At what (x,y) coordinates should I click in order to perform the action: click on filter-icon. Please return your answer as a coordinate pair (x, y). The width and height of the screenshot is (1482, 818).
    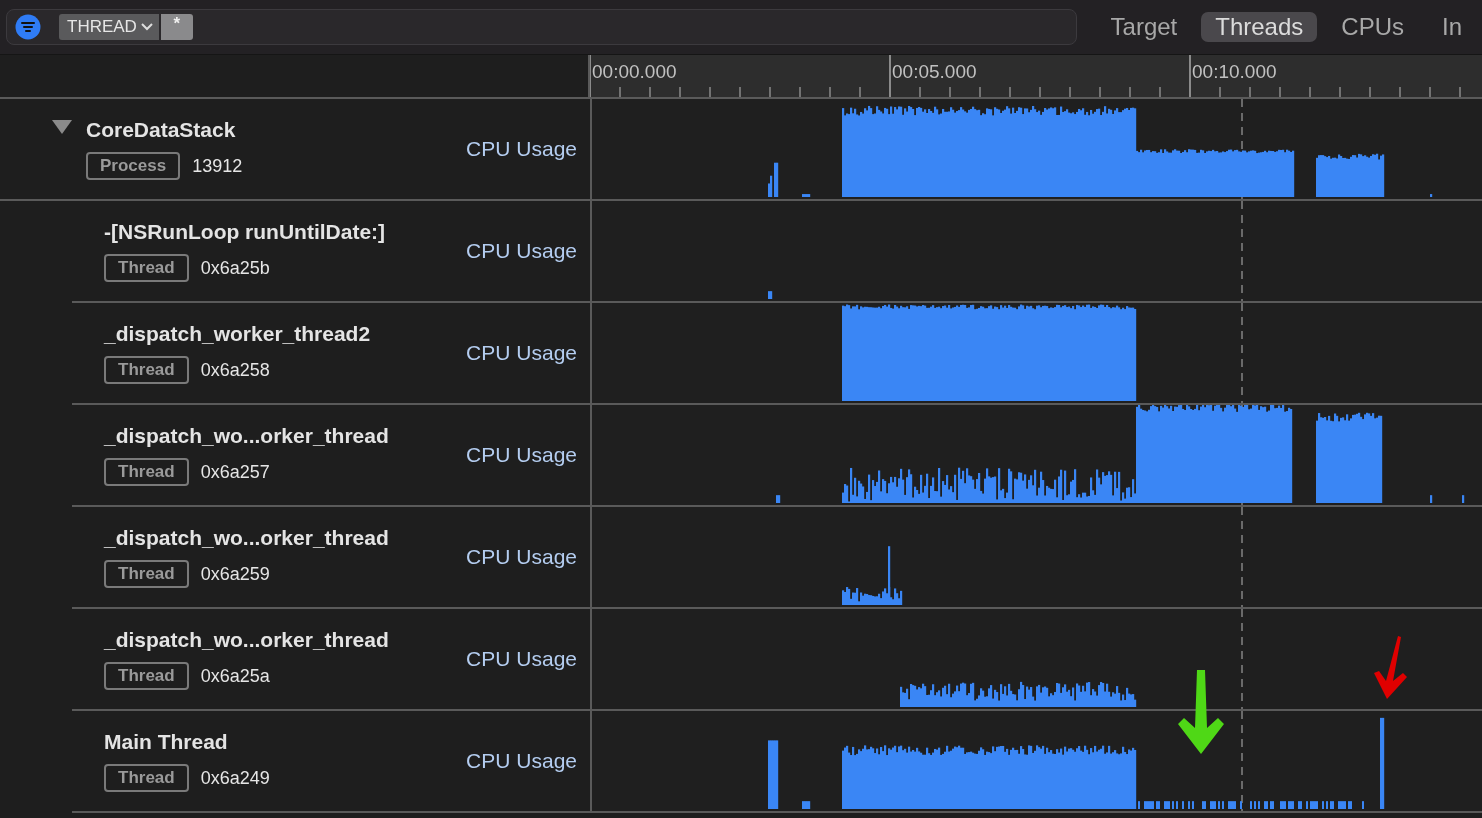
    Looking at the image, I should click on (28, 27).